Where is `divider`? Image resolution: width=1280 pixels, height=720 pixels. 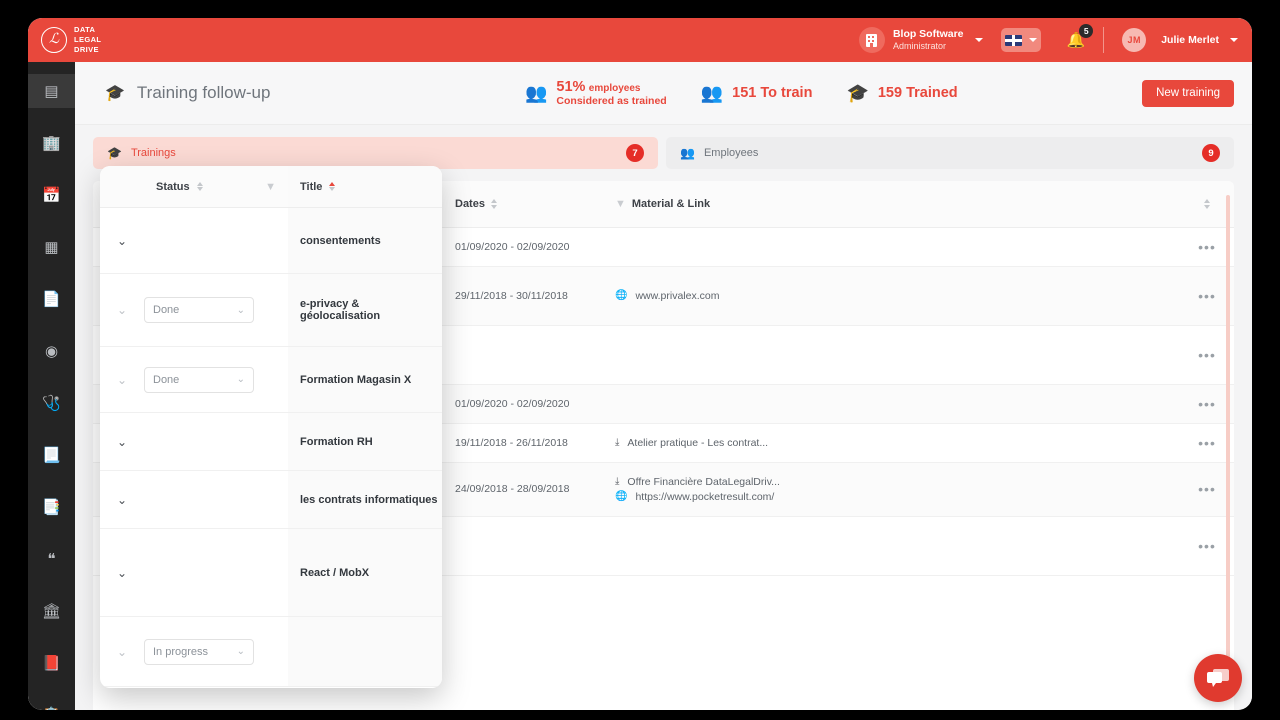
divider is located at coordinates (1104, 40).